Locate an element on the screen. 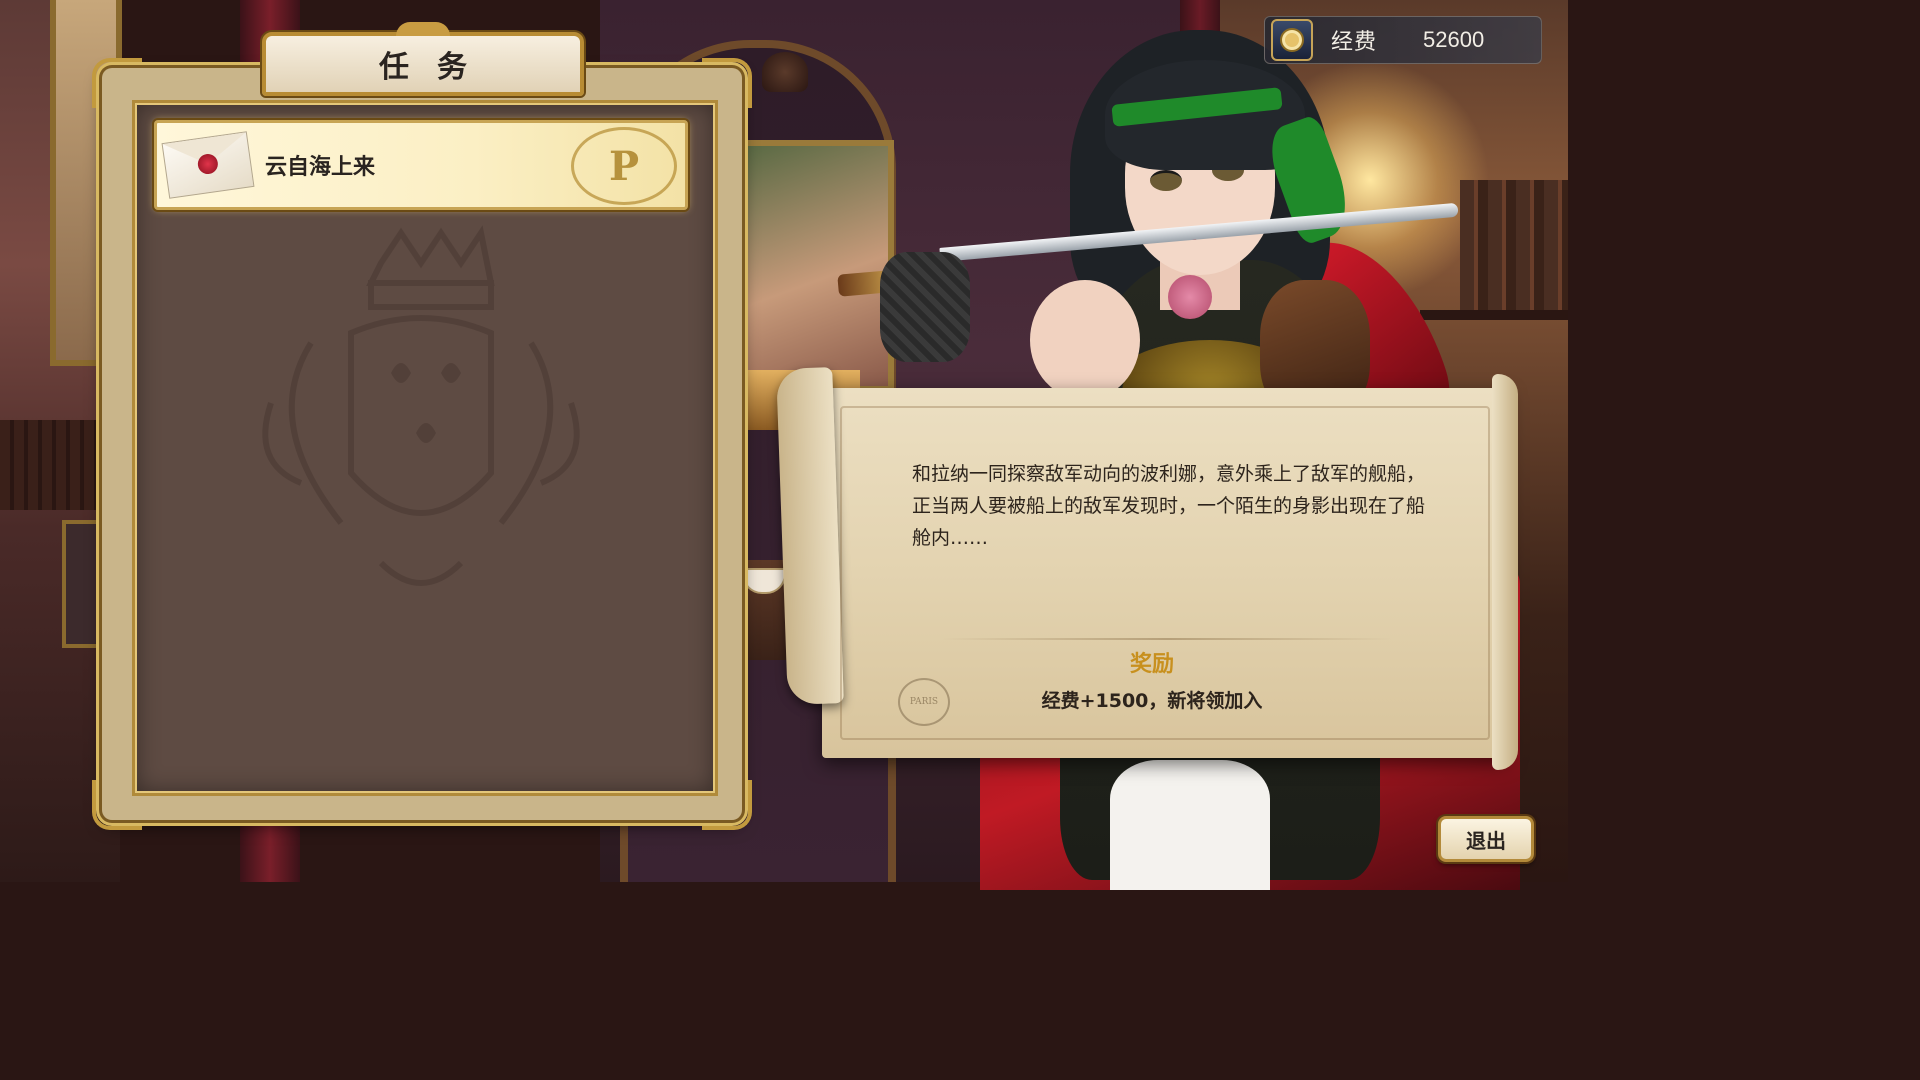 The image size is (1920, 1080). divider is located at coordinates (1167, 639).